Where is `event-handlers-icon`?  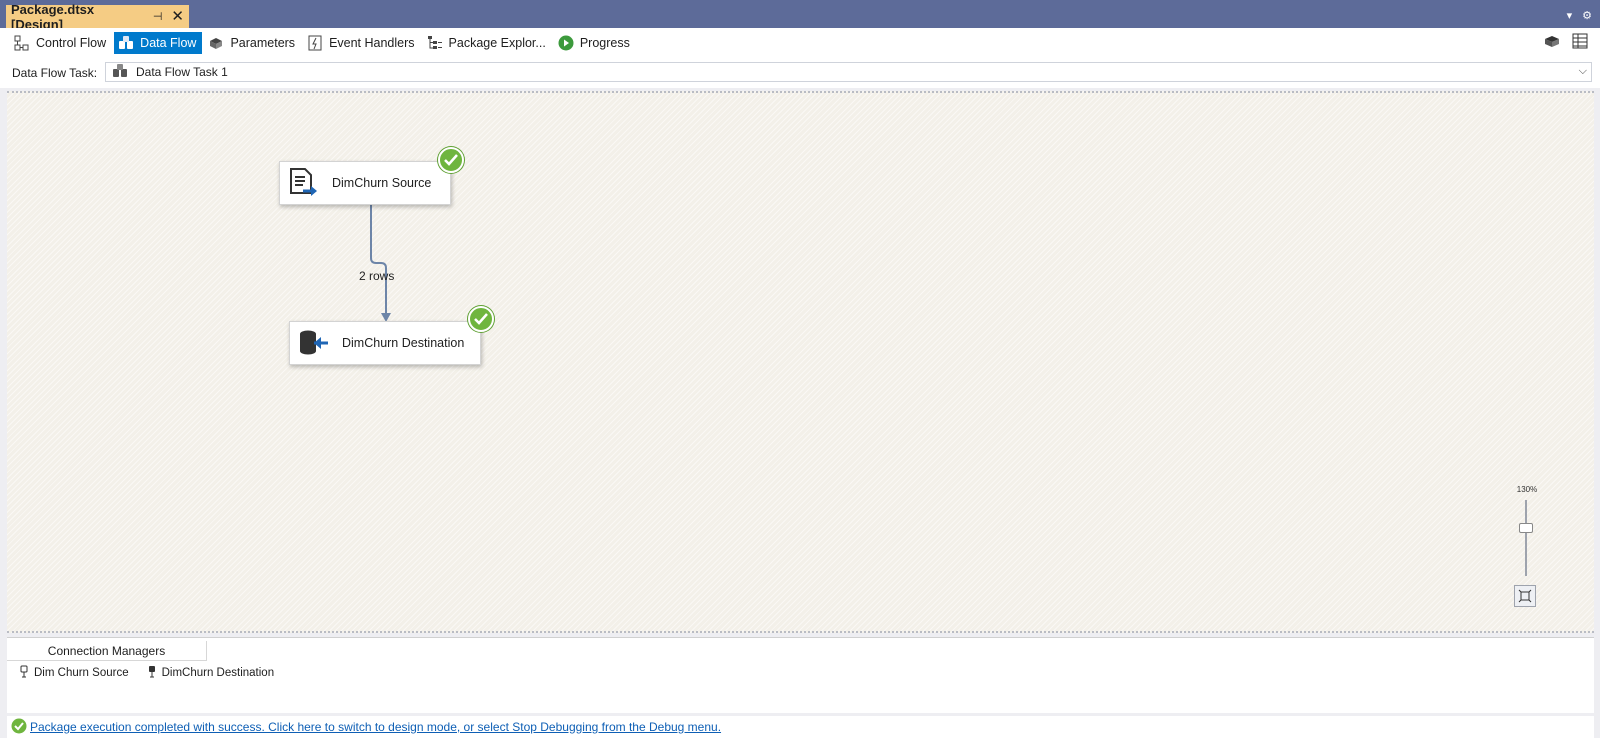
event-handlers-icon is located at coordinates (315, 43).